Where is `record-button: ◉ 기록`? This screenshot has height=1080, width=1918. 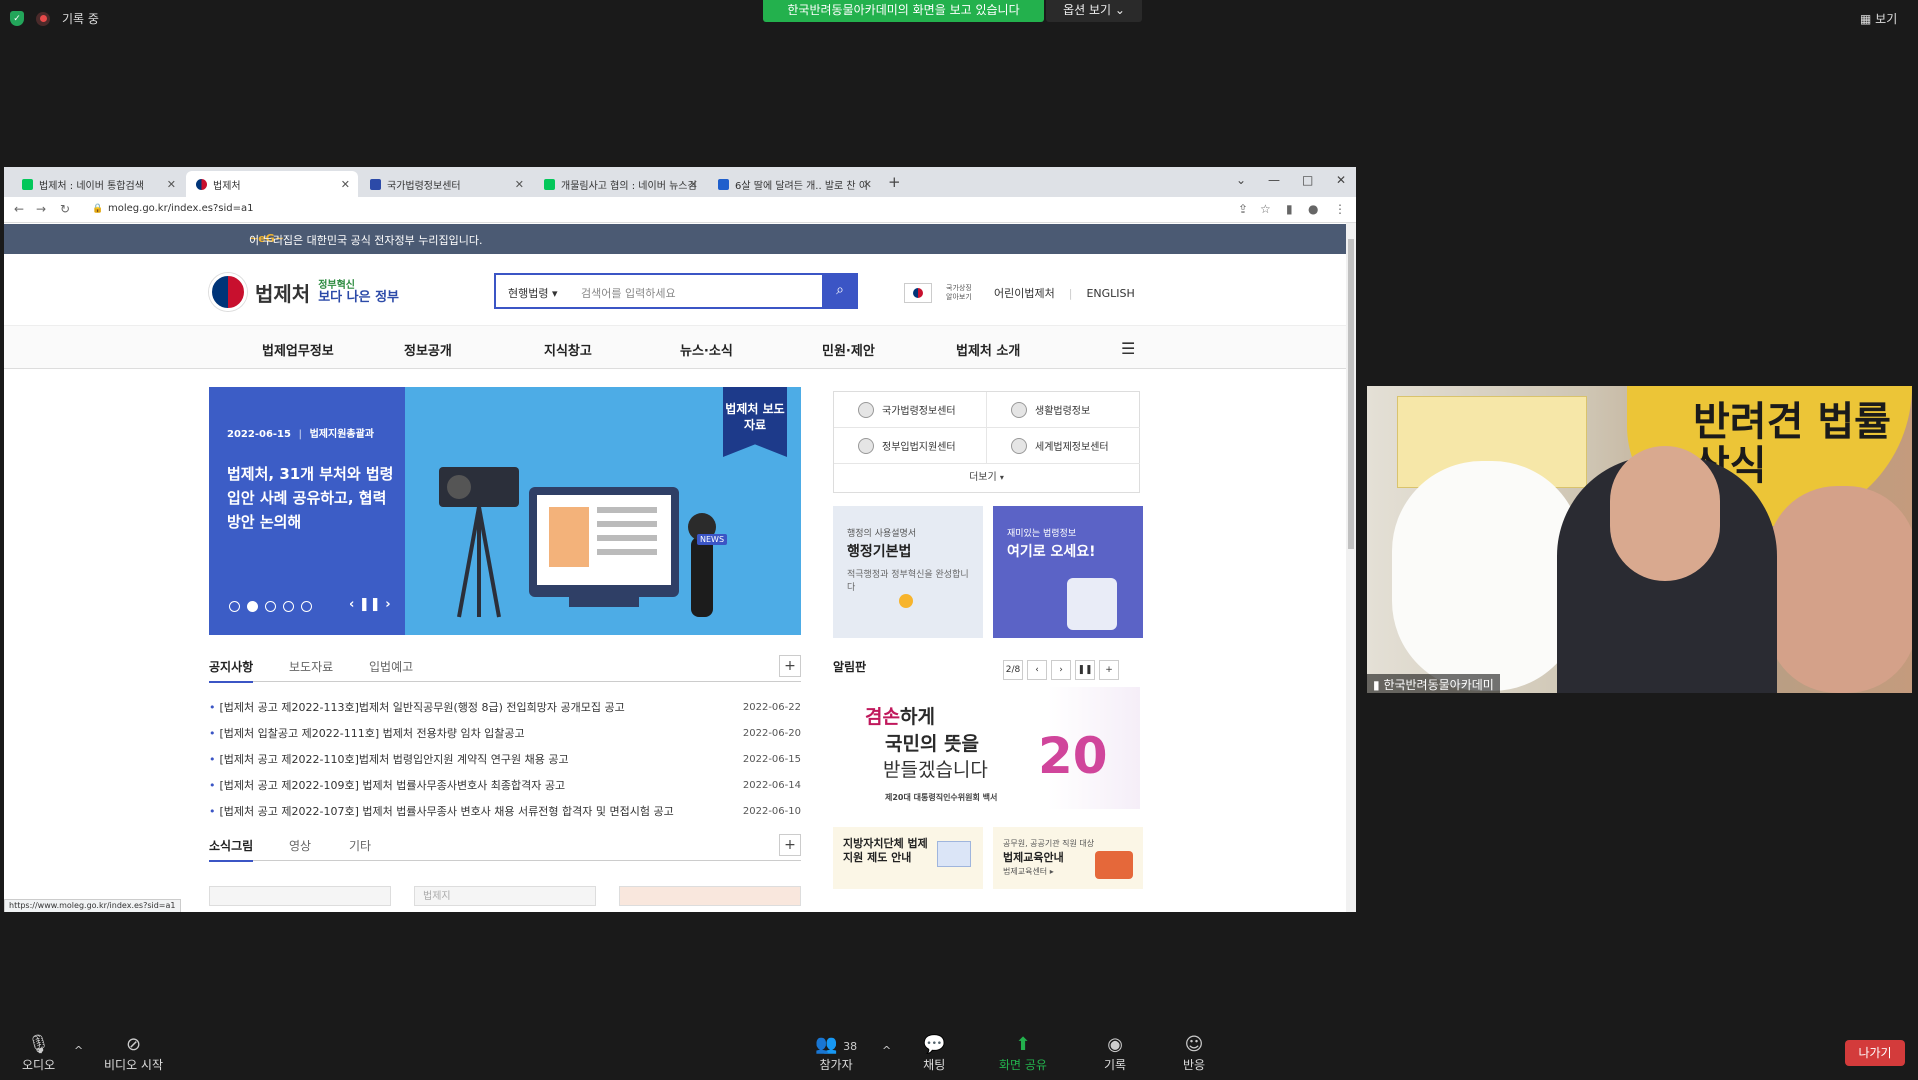
record-button: ◉ 기록 is located at coordinates (1115, 1053).